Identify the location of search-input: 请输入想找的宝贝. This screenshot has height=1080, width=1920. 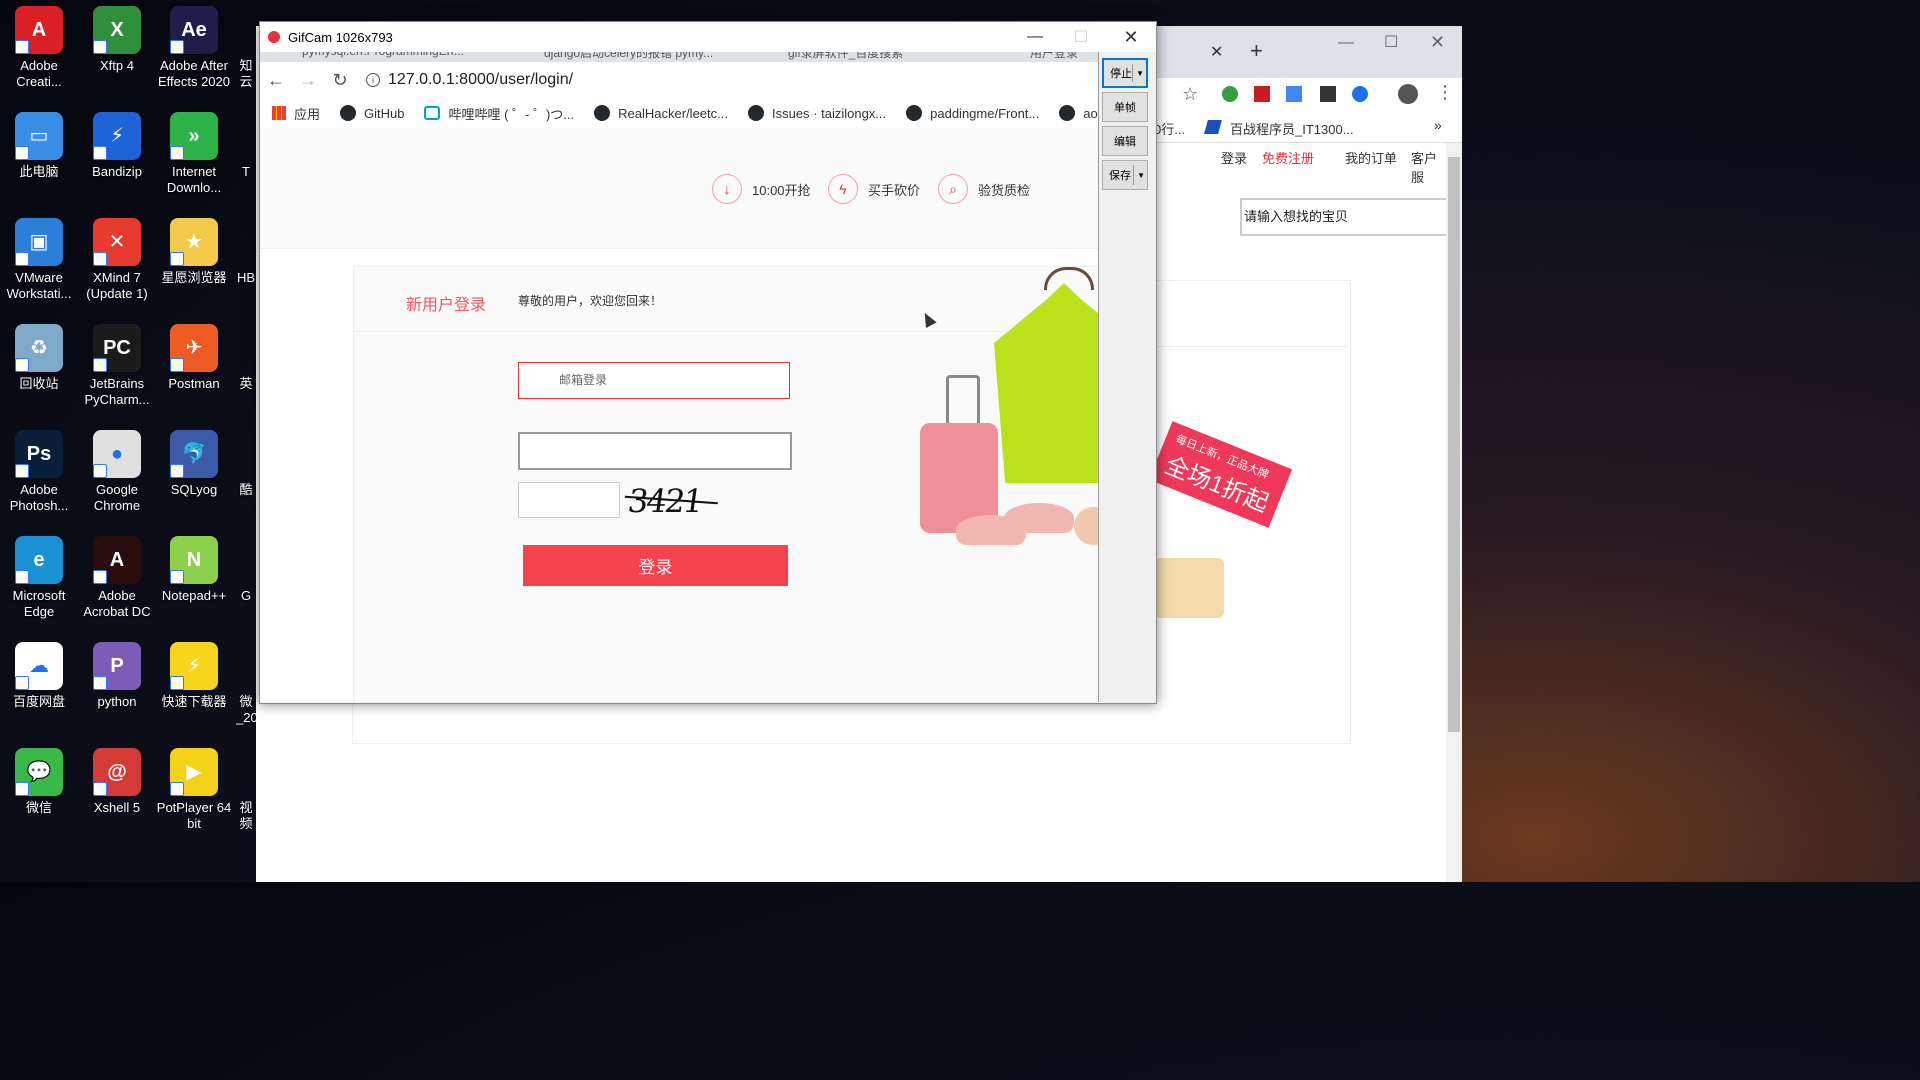
(1345, 217).